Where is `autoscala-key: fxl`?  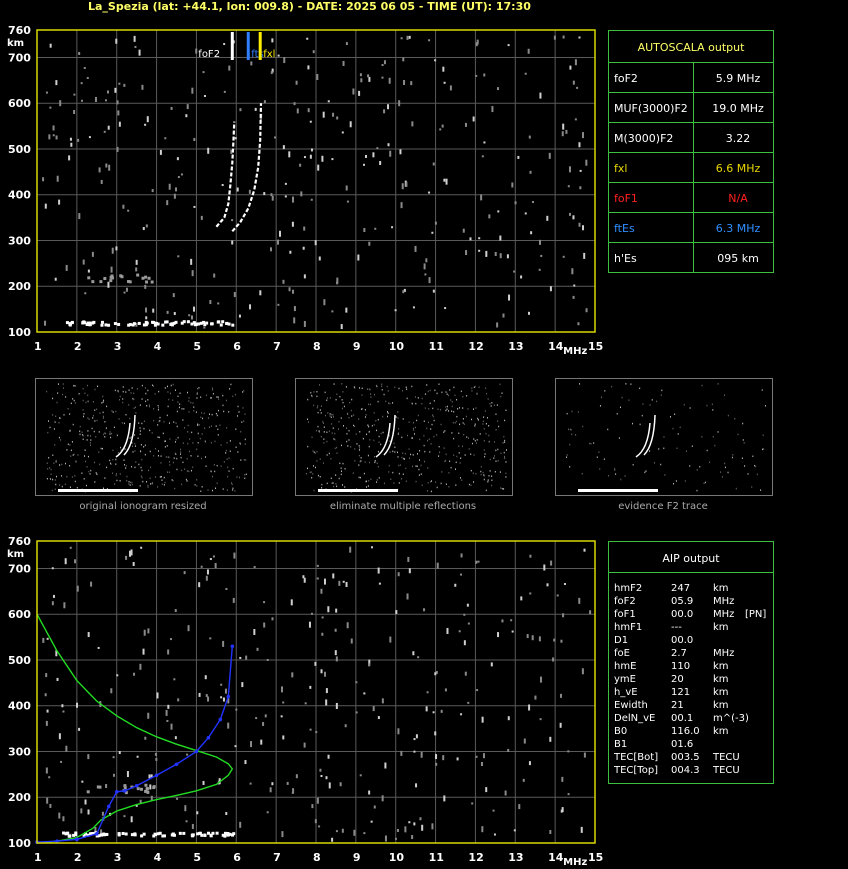
autoscala-key: fxl is located at coordinates (621, 168).